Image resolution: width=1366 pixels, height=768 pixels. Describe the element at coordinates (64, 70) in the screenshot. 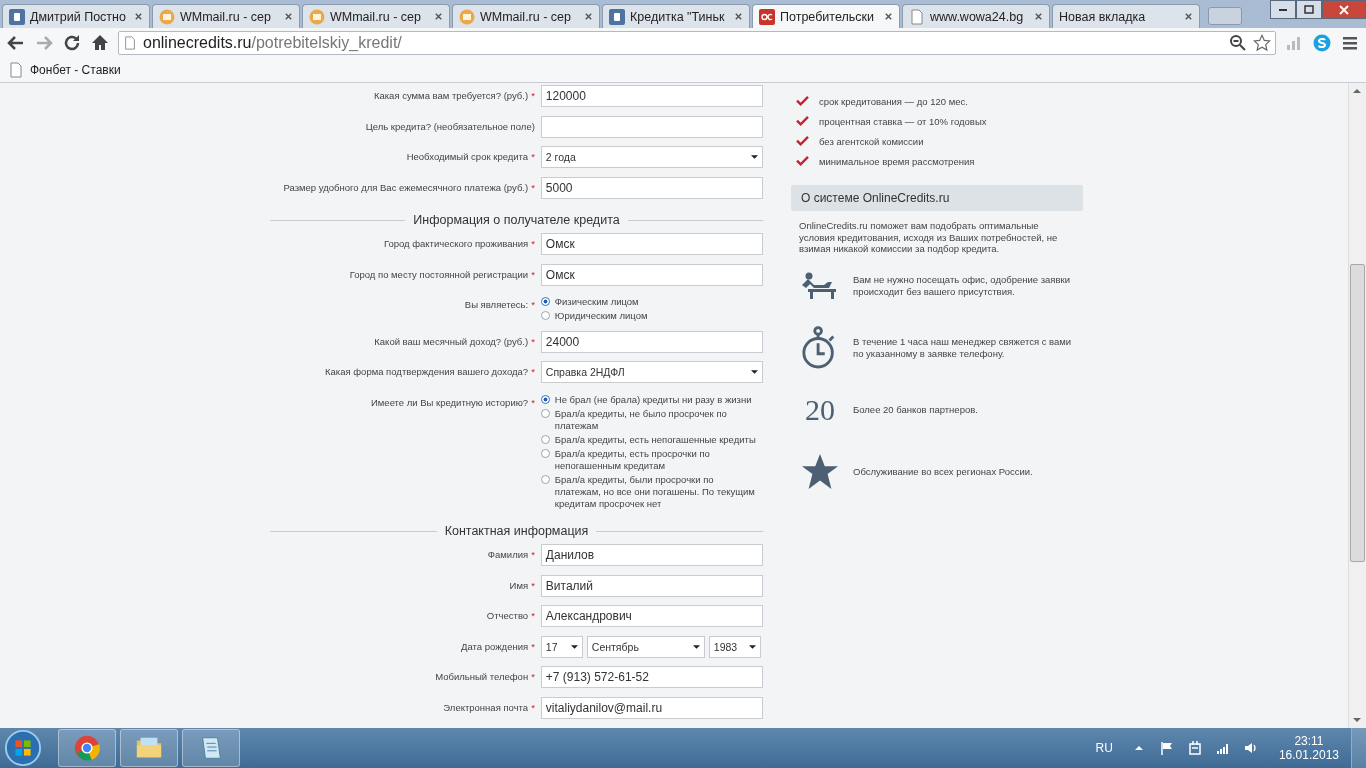

I see `bookmark-link: Фонбет - Ставки` at that location.